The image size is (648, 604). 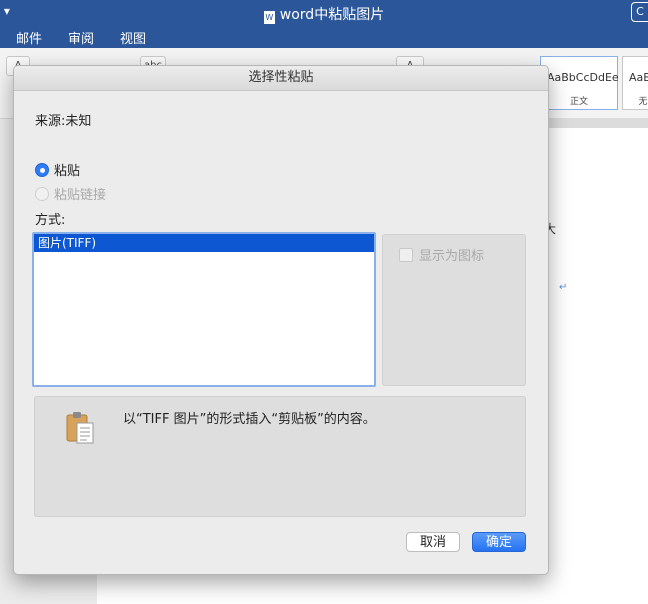 I want to click on format-list: 图片(TIFF), so click(x=204, y=309).